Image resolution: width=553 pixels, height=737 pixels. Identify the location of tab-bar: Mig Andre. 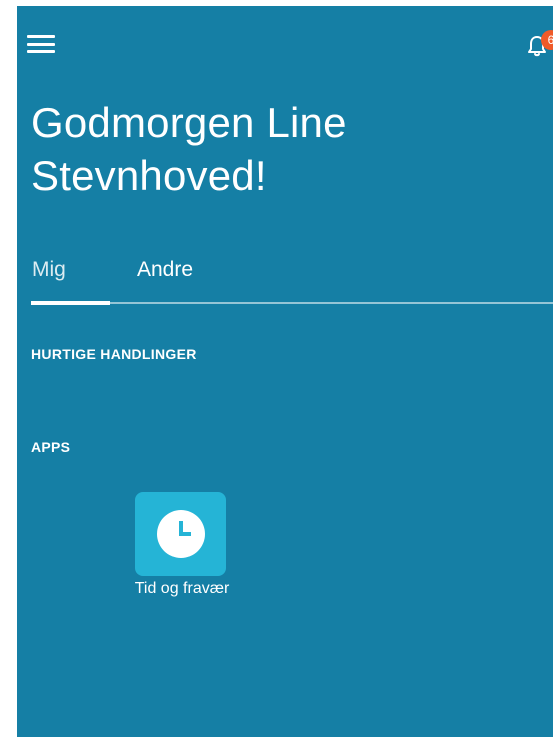
(292, 281).